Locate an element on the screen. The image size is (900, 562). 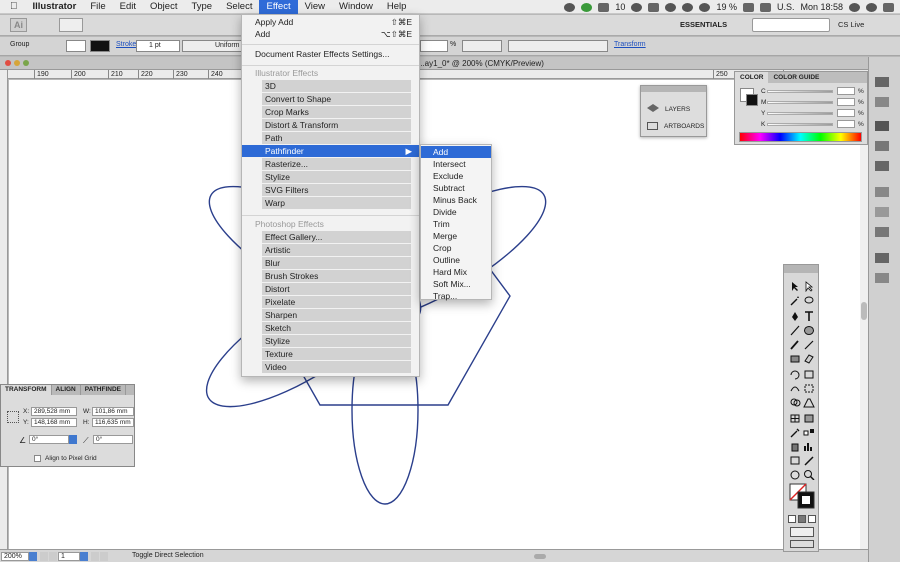
menu-sharpen: Sharpen is located at coordinates (336, 315).